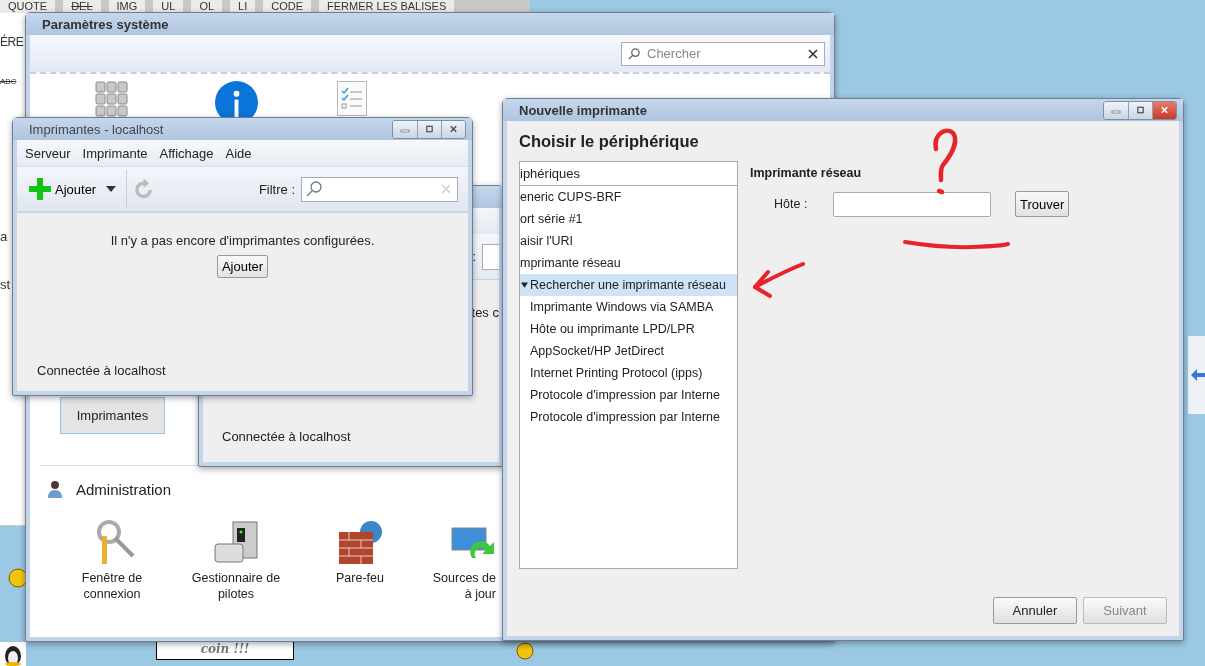 This screenshot has width=1205, height=666. What do you see at coordinates (628, 307) in the screenshot?
I see `device-item: Imprimante Windows via SAMBA` at bounding box center [628, 307].